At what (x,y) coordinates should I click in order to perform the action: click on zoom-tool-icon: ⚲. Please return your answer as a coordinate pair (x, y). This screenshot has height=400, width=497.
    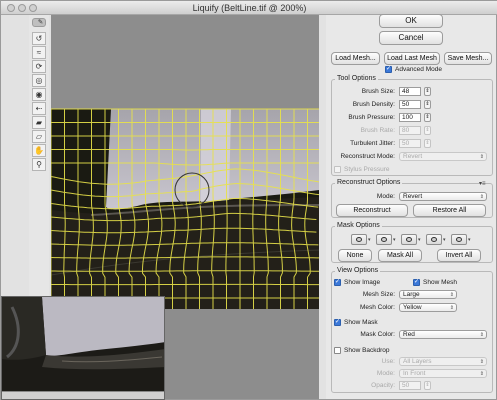
    Looking at the image, I should click on (39, 164).